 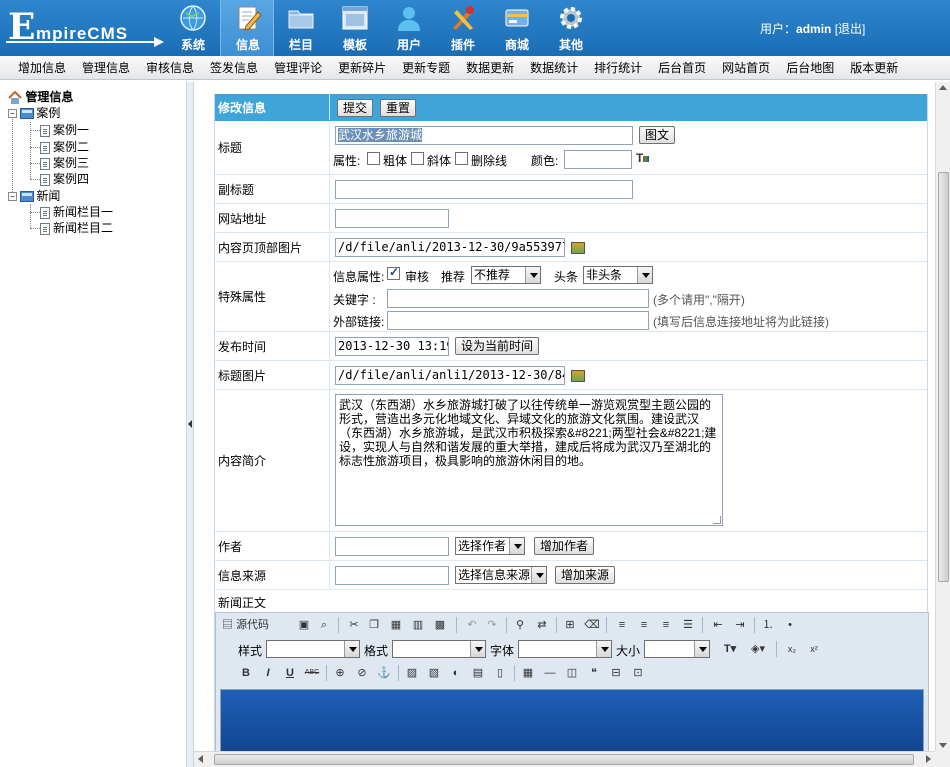 What do you see at coordinates (417, 158) in the screenshot?
I see `italic-checkbox` at bounding box center [417, 158].